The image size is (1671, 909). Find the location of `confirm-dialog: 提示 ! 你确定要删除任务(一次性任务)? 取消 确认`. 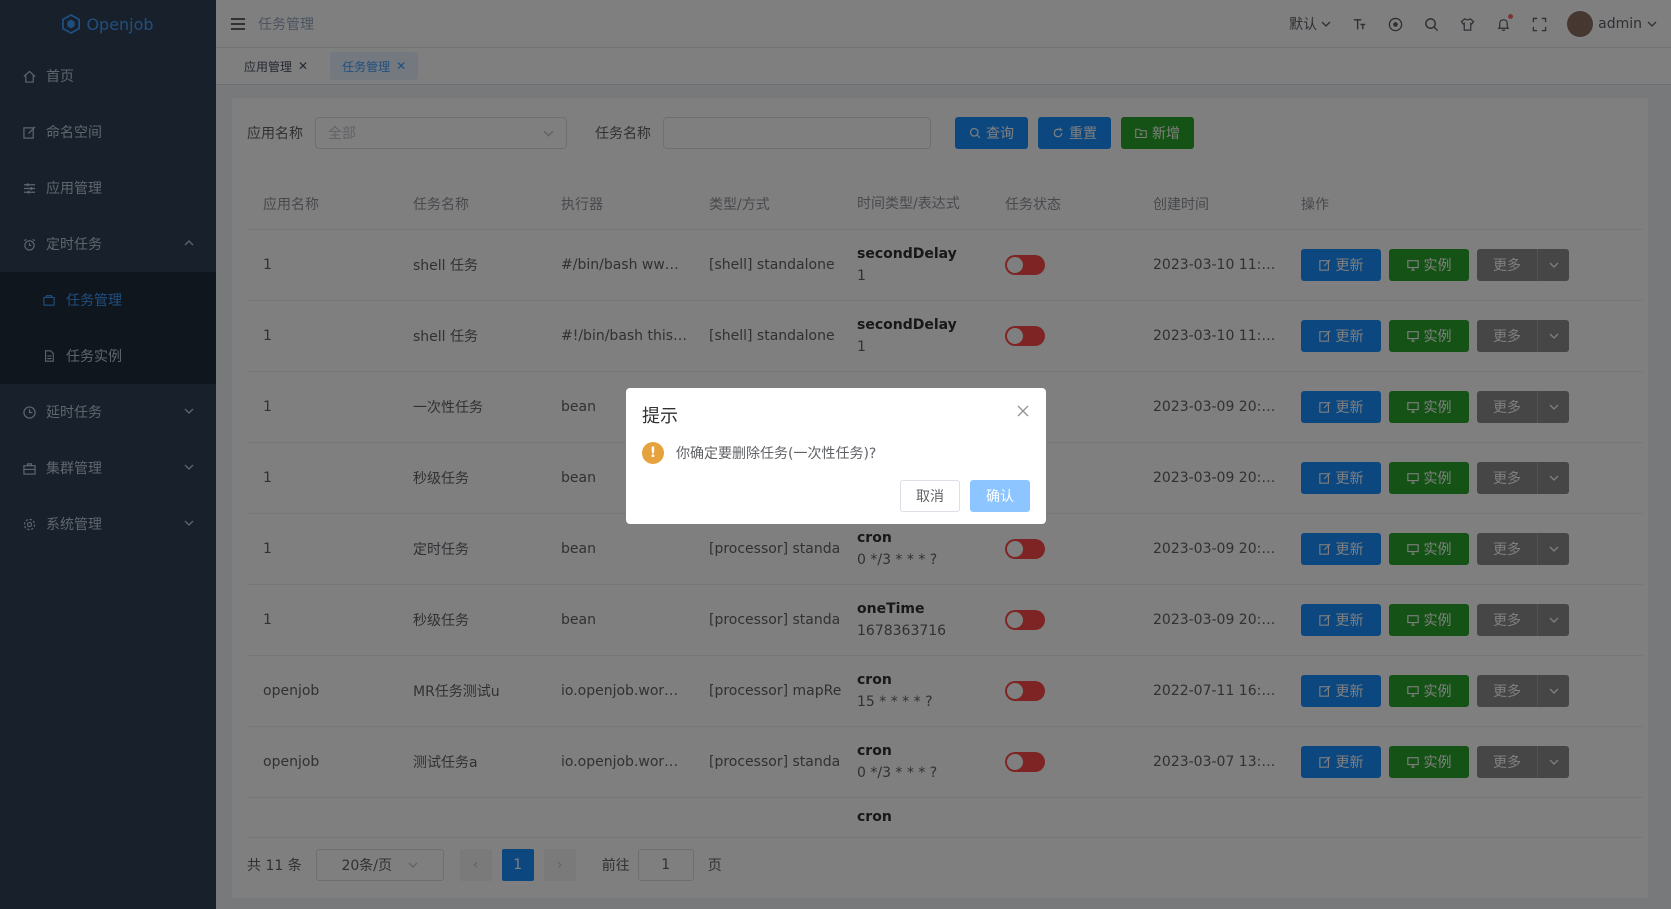

confirm-dialog: 提示 ! 你确定要删除任务(一次性任务)? 取消 确认 is located at coordinates (836, 456).